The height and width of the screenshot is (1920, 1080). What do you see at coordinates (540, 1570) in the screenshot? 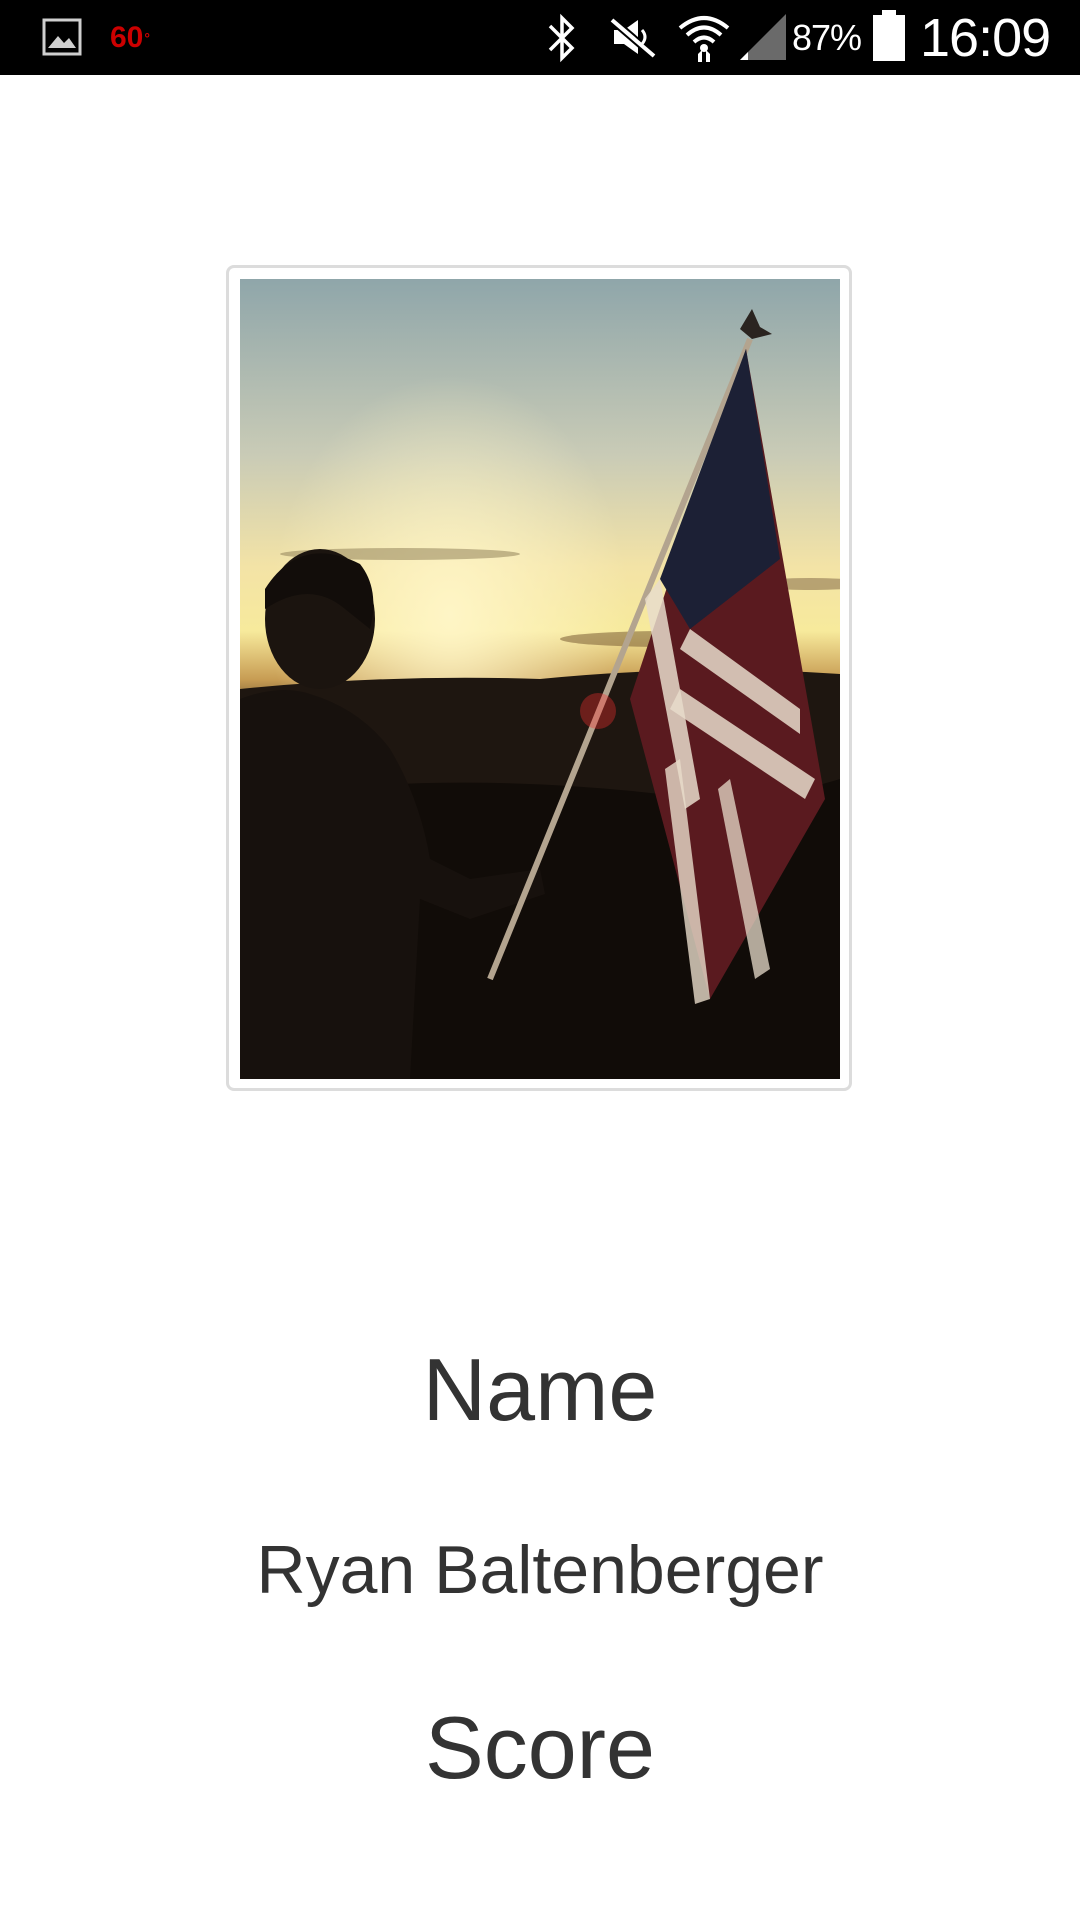
I see `name-value: Ryan Baltenberger` at bounding box center [540, 1570].